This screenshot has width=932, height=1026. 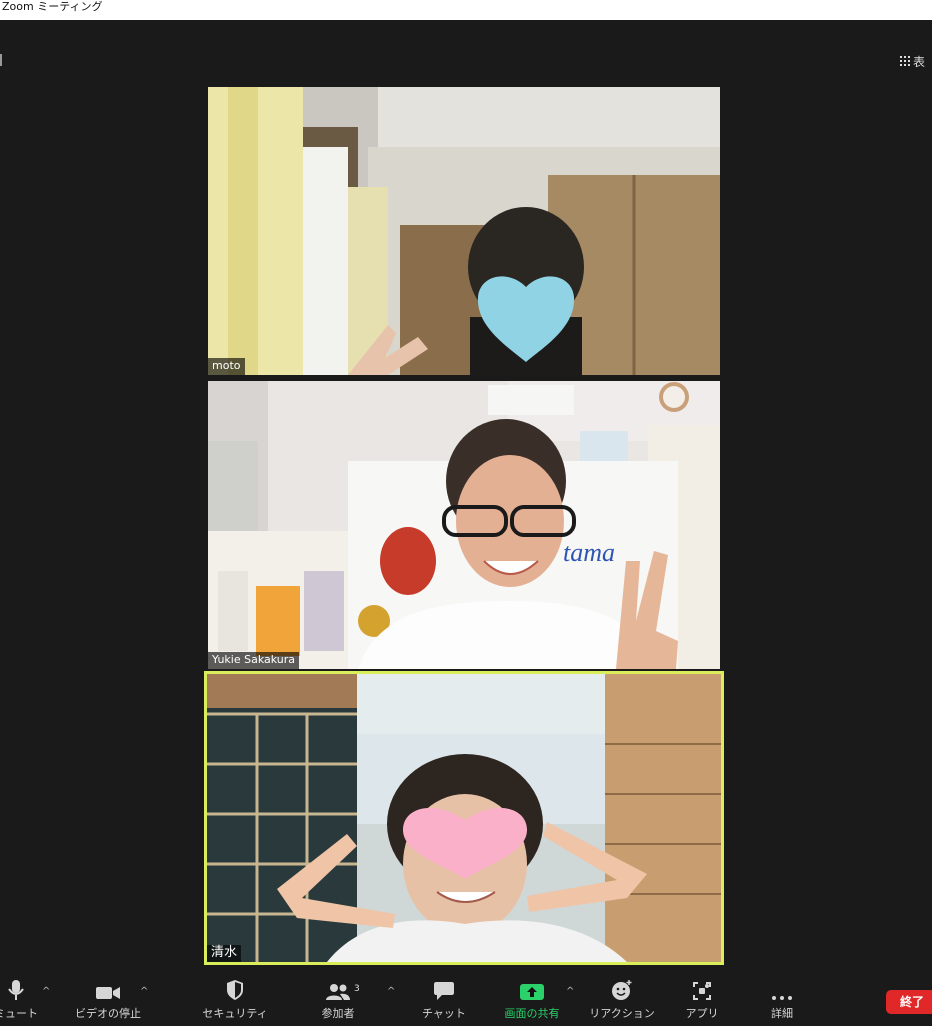 I want to click on participants-options-caret: ^, so click(x=391, y=991).